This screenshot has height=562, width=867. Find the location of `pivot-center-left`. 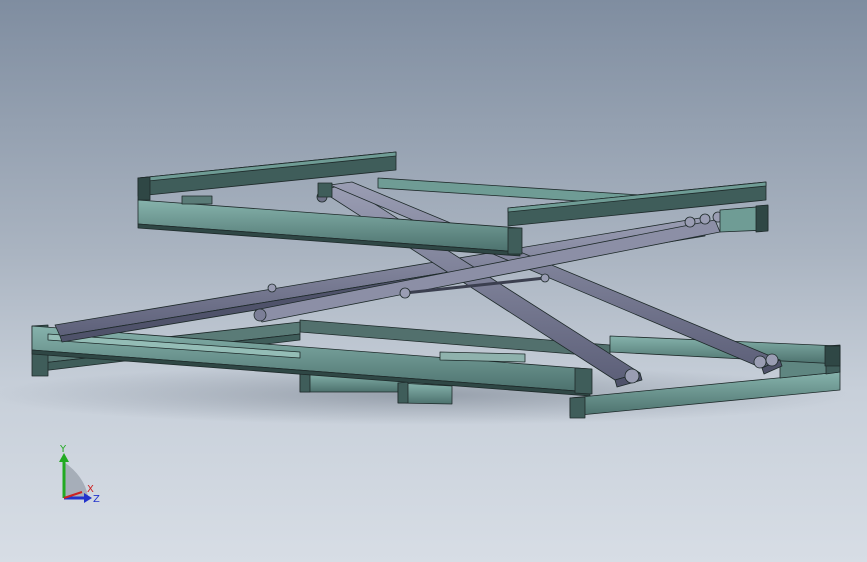

pivot-center-left is located at coordinates (405, 293).